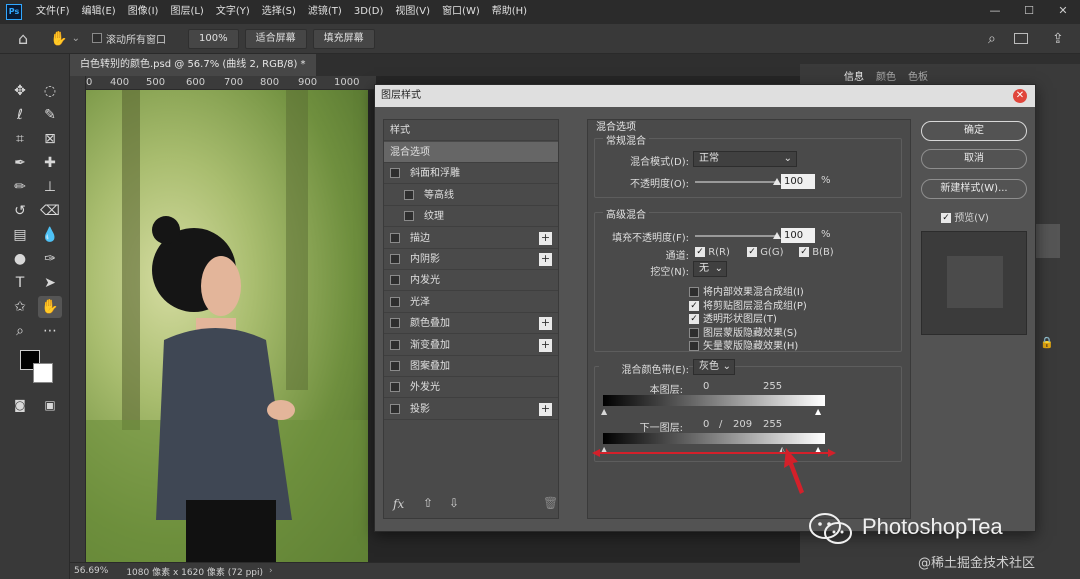  What do you see at coordinates (471, 345) in the screenshot?
I see `style-item: 渐变叠加 +` at bounding box center [471, 345].